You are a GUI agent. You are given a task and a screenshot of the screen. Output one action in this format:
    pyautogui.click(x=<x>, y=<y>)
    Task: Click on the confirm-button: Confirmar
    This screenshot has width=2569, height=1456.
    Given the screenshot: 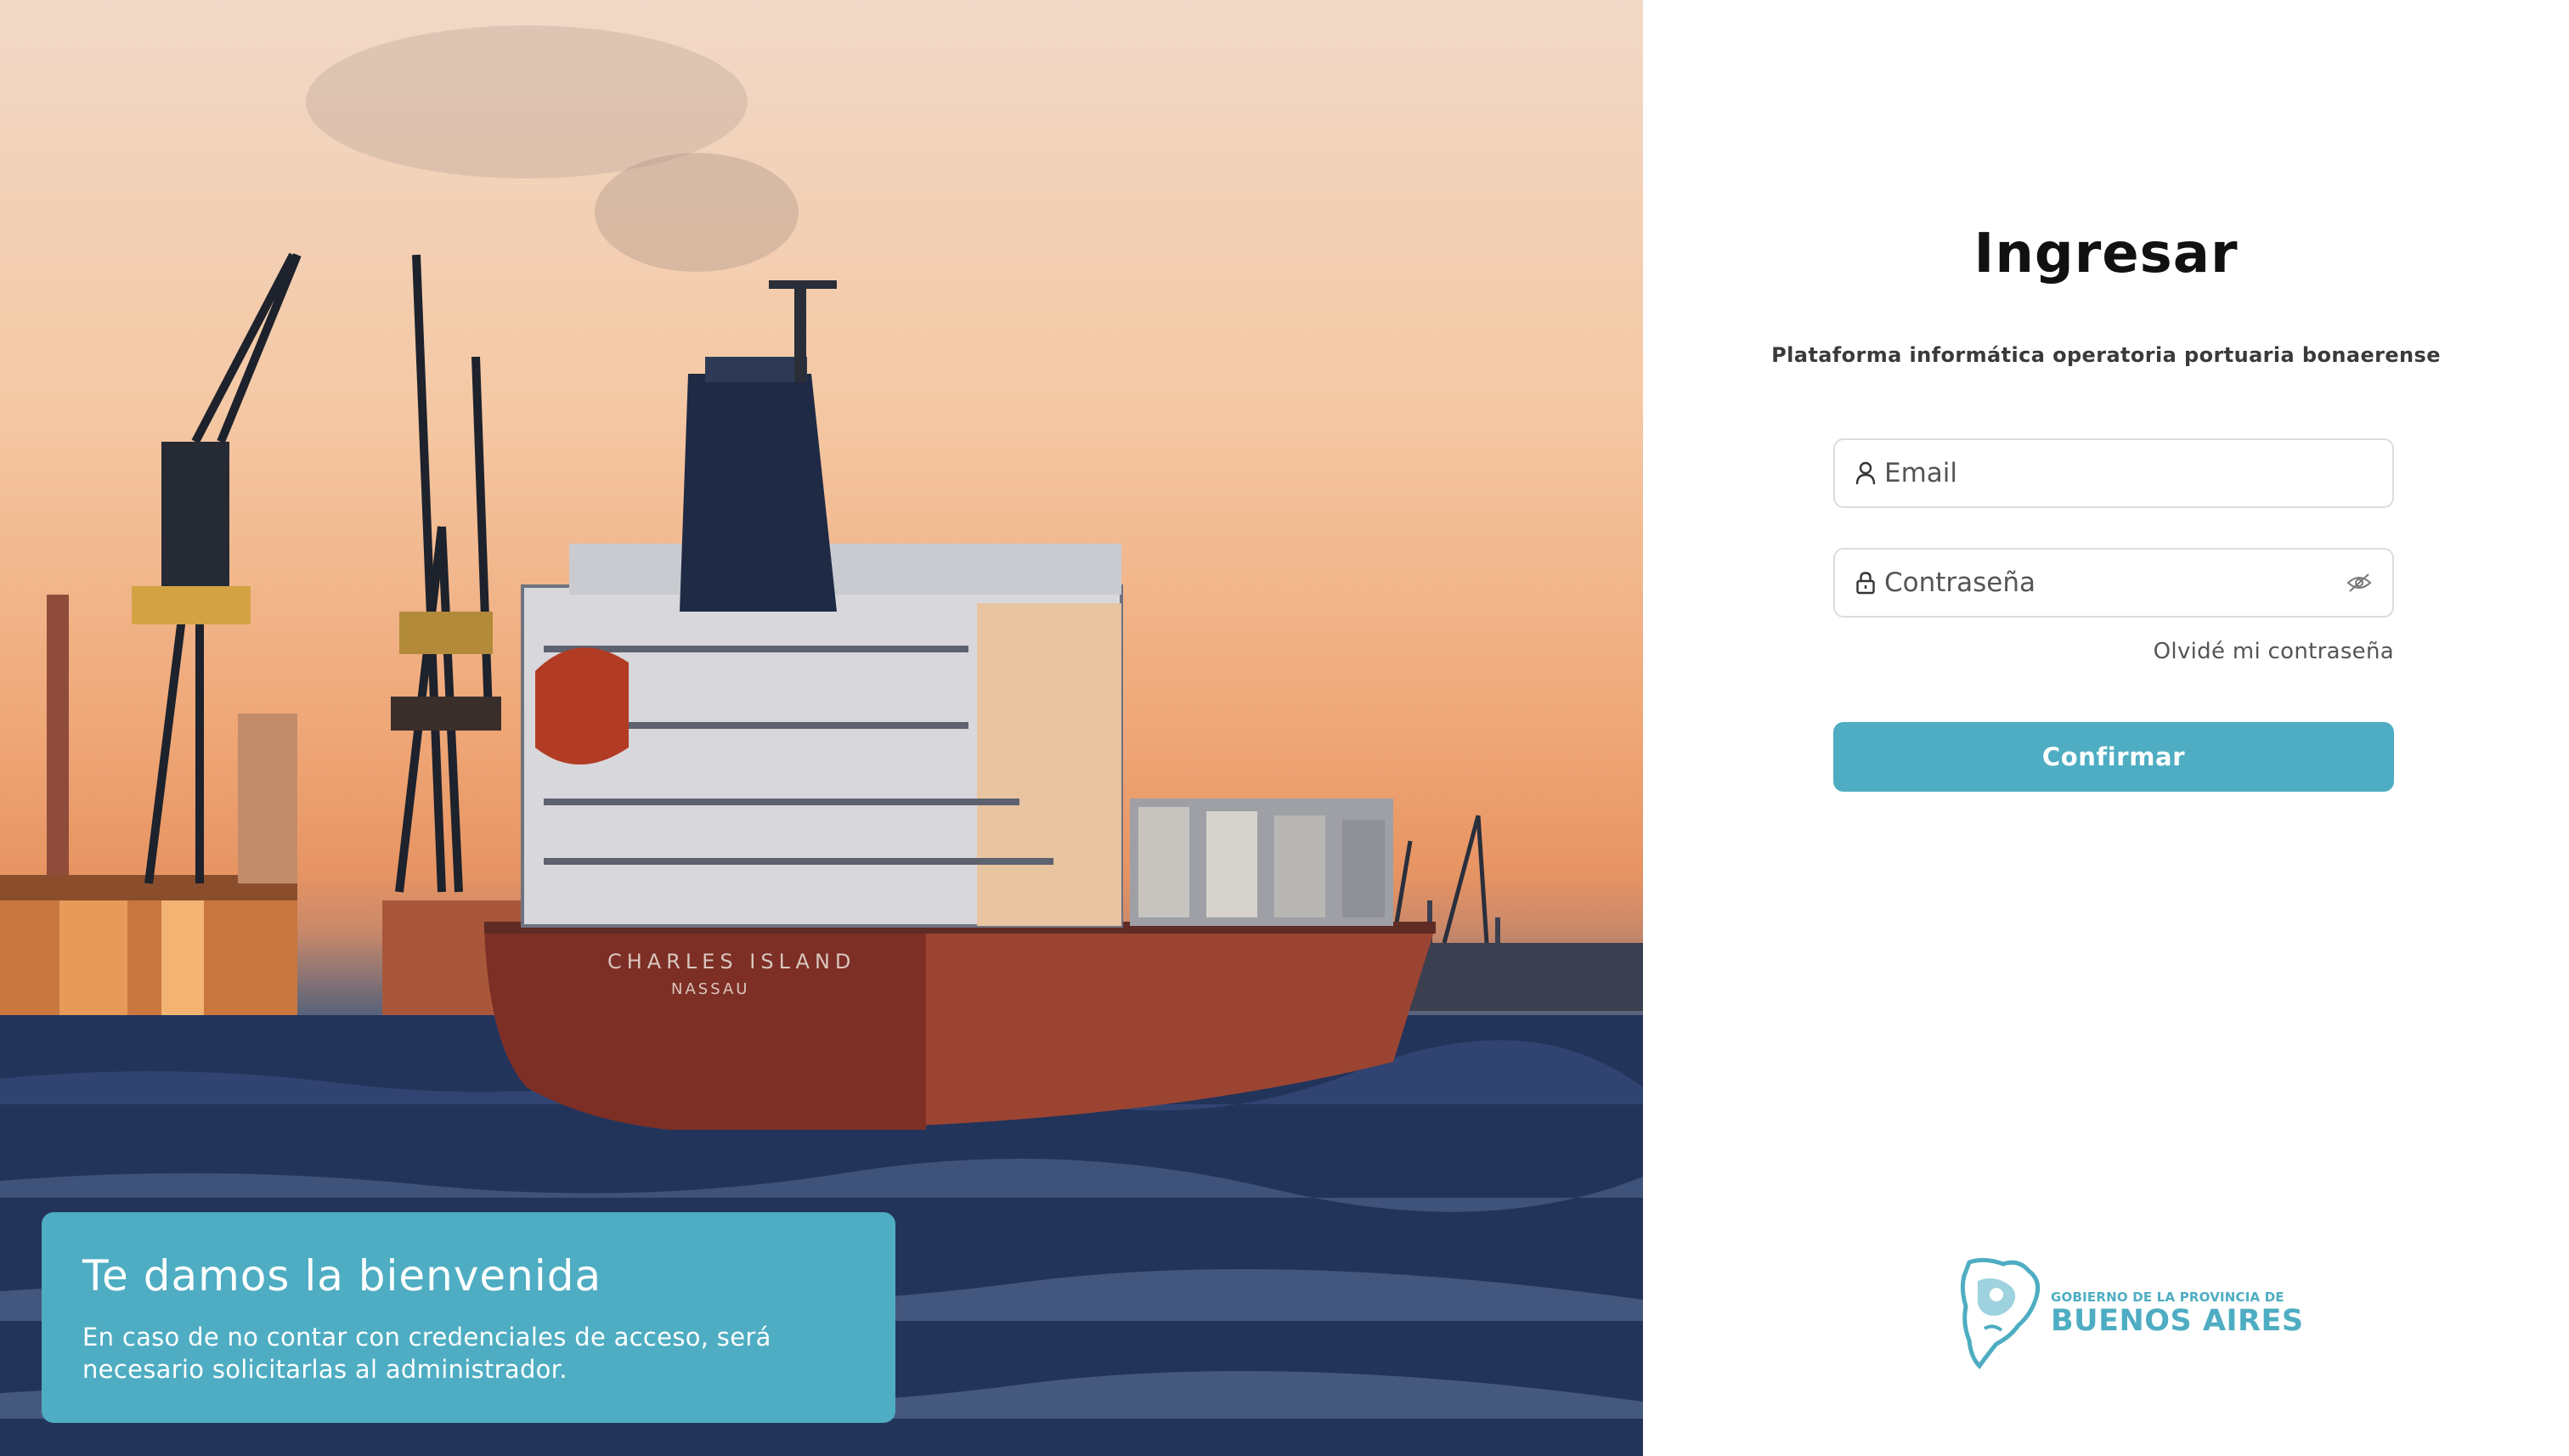 What is the action you would take?
    pyautogui.click(x=2113, y=757)
    